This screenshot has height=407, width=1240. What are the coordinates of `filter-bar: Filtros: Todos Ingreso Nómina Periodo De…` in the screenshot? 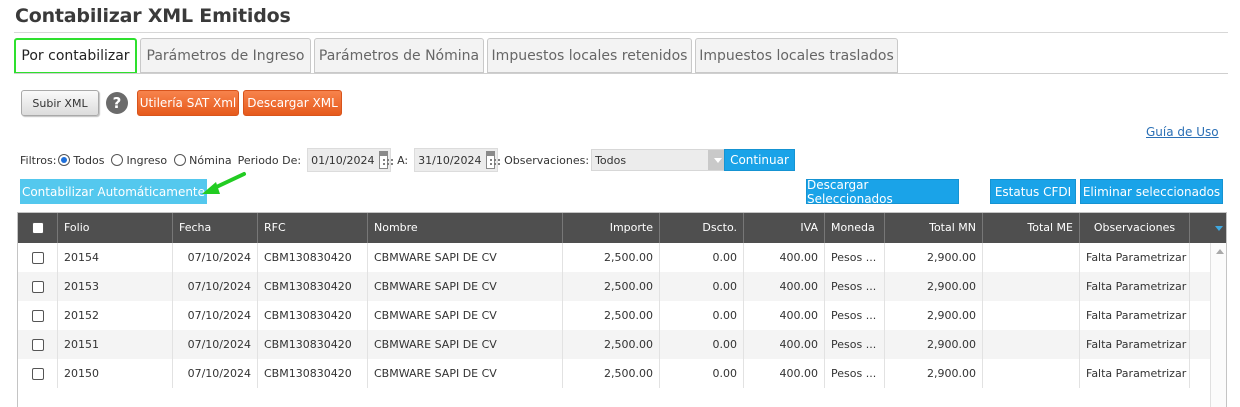 It's located at (375, 160).